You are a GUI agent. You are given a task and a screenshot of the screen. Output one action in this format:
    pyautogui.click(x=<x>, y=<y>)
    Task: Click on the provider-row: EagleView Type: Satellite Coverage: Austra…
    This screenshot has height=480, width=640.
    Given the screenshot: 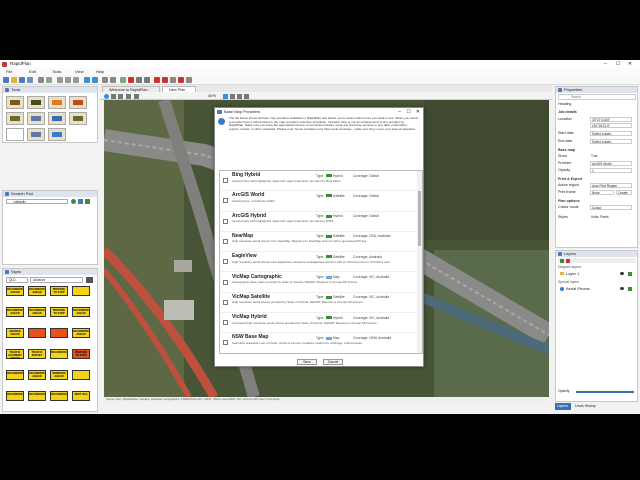 What is the action you would take?
    pyautogui.click(x=318, y=262)
    